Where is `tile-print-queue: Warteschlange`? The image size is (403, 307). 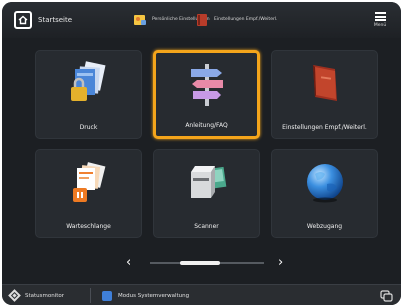
tile-print-queue: Warteschlange is located at coordinates (88, 193).